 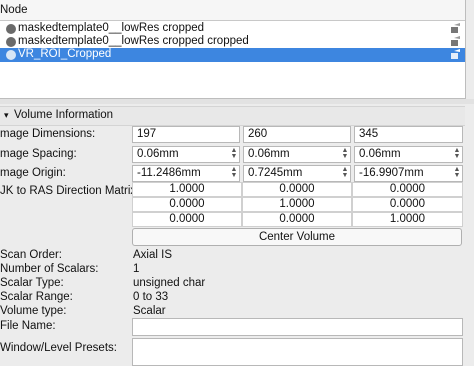 I want to click on number-of-scalars-value: 1, so click(x=136, y=269).